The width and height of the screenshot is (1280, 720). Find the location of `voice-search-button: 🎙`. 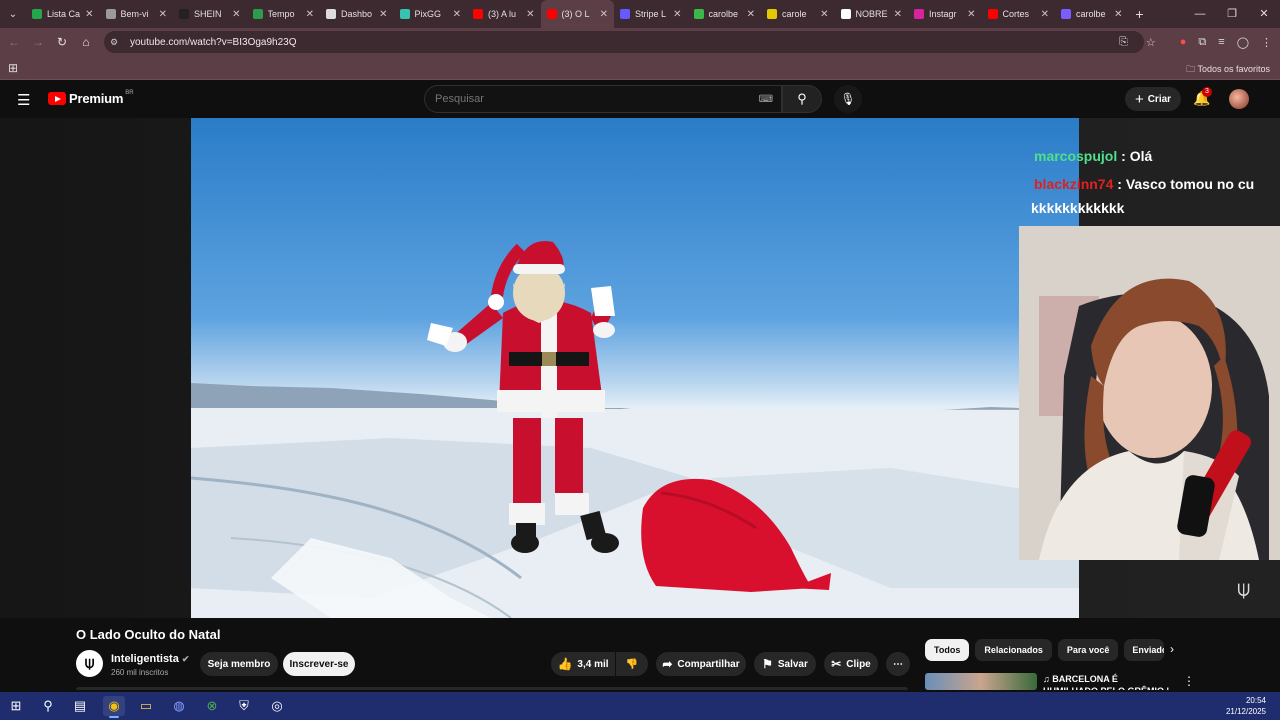

voice-search-button: 🎙 is located at coordinates (848, 99).